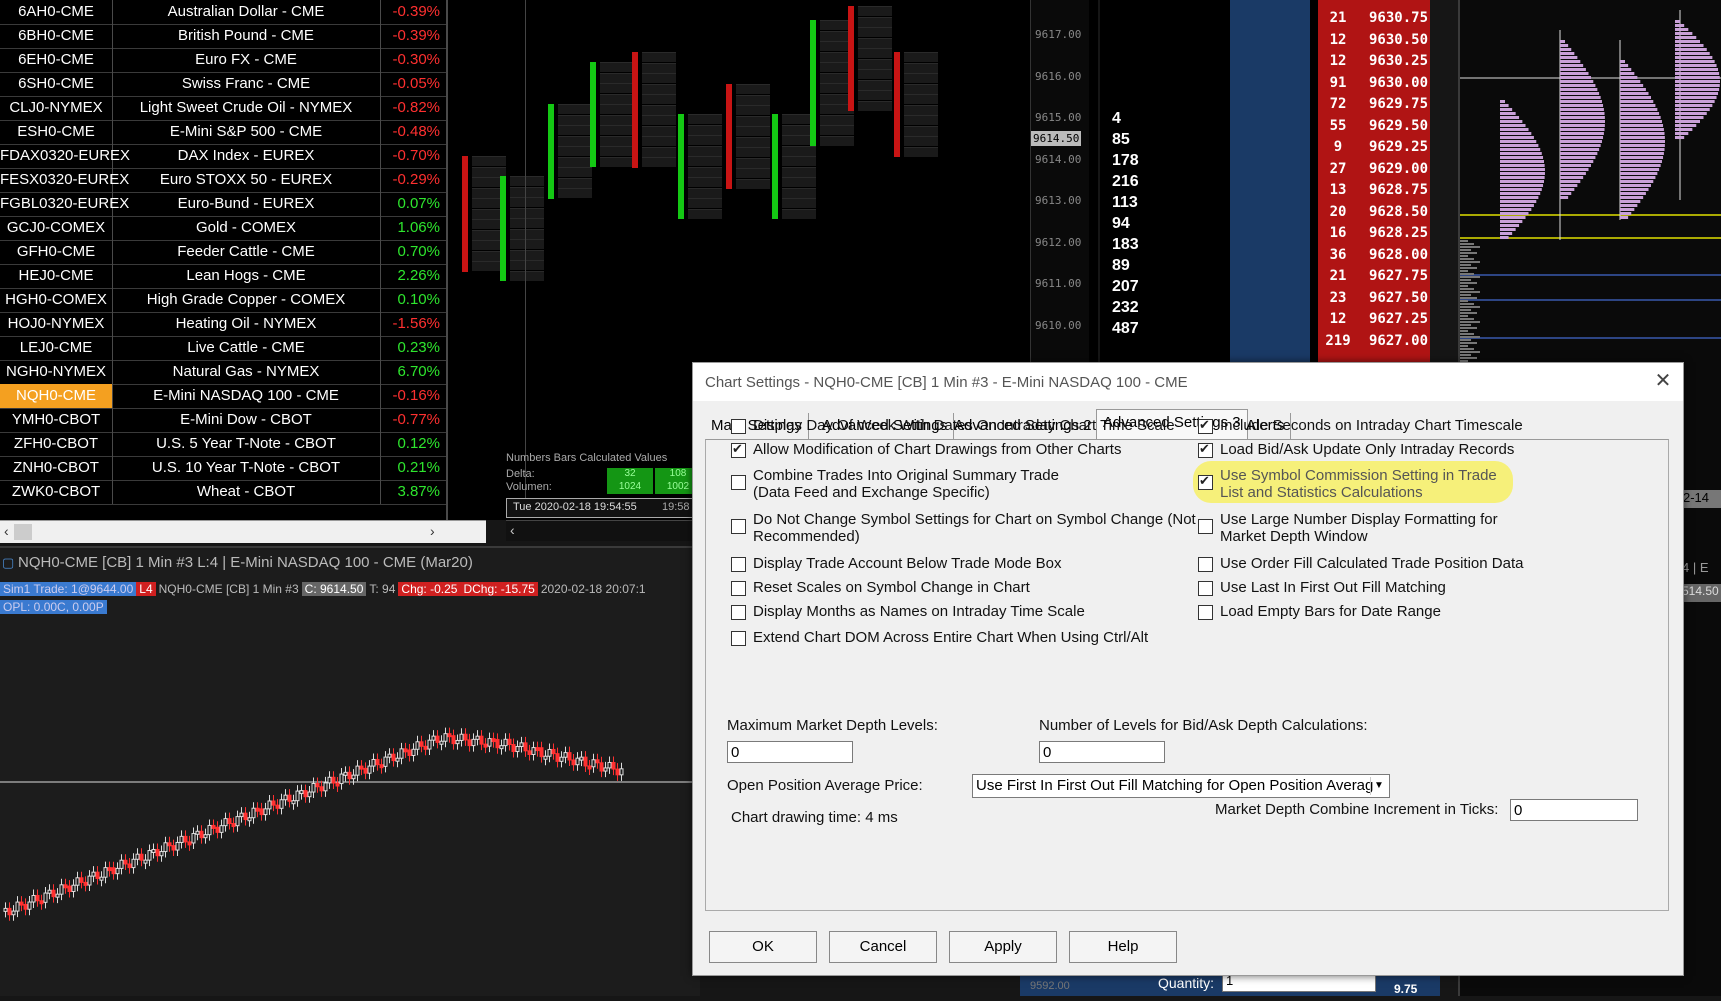 The height and width of the screenshot is (1001, 1721). I want to click on bid-column, so click(1270, 182).